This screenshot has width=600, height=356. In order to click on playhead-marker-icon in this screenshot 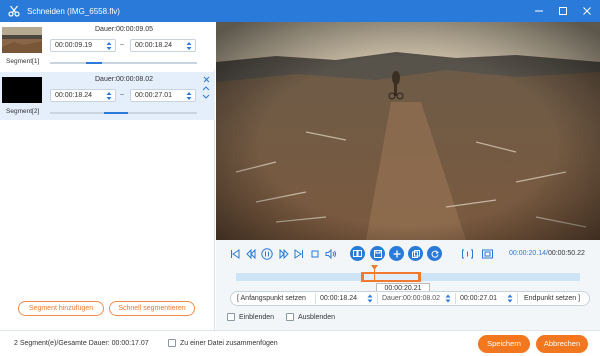, I will do `click(374, 267)`.